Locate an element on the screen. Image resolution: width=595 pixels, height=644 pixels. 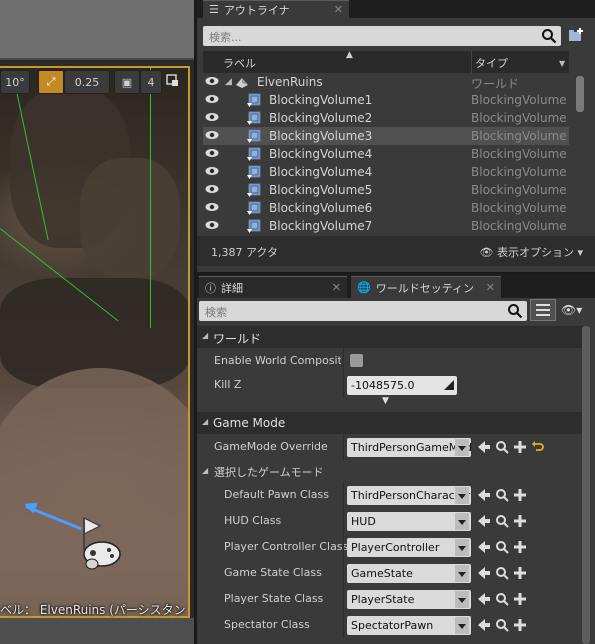
class-dropdown: GameState is located at coordinates (409, 573).